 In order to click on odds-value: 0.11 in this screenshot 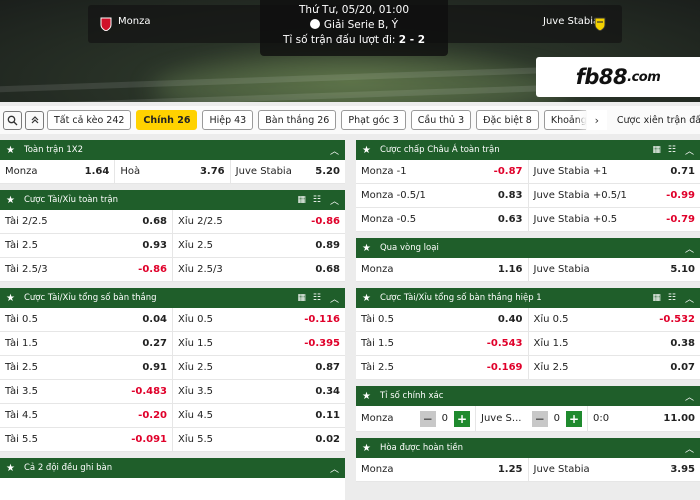, I will do `click(327, 415)`.